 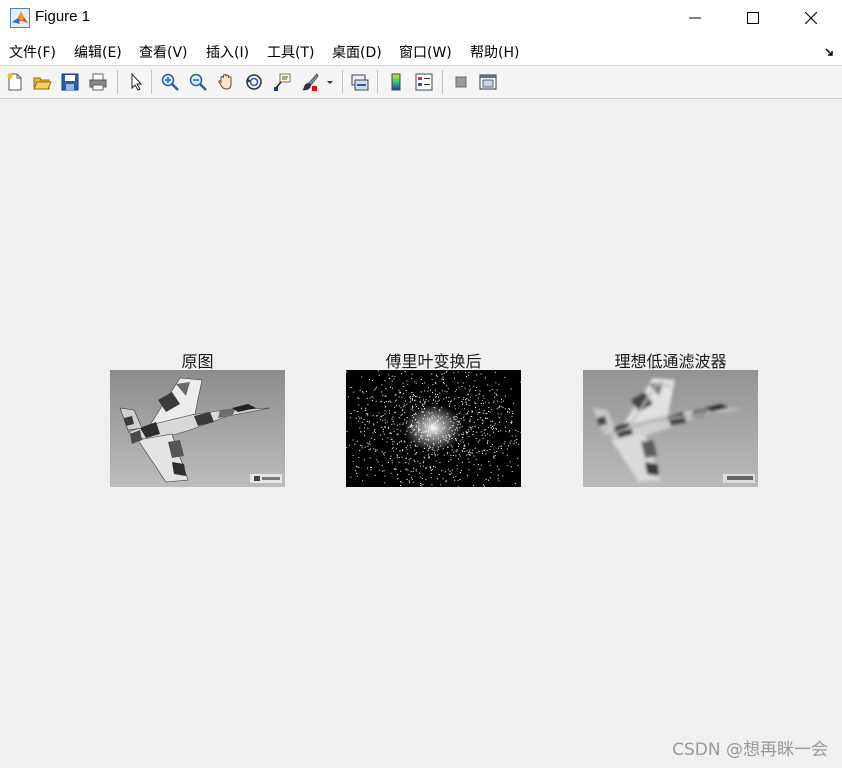 What do you see at coordinates (494, 52) in the screenshot?
I see `menu-help: 帮助(H)` at bounding box center [494, 52].